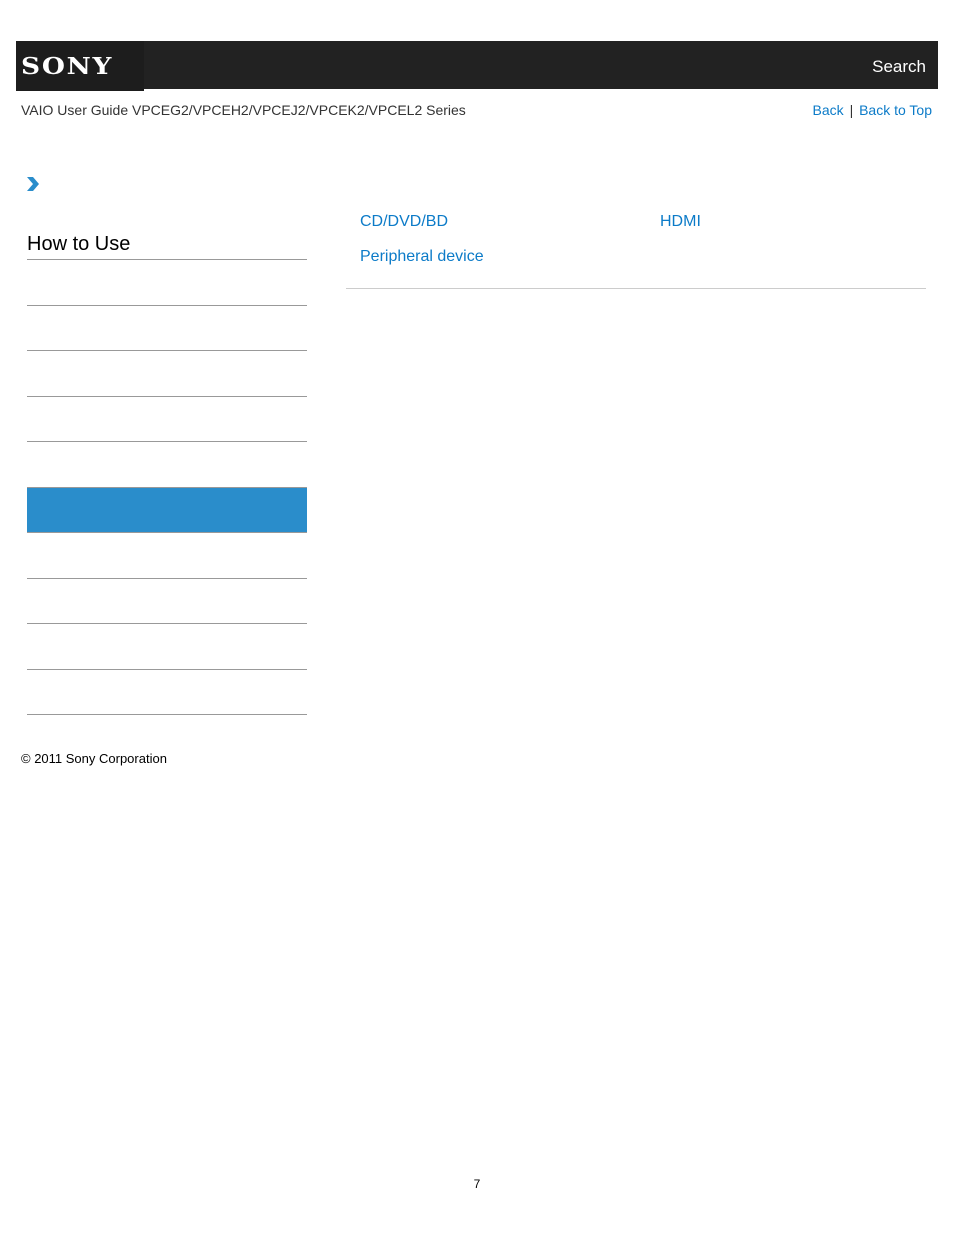  I want to click on back-link: Back, so click(828, 110).